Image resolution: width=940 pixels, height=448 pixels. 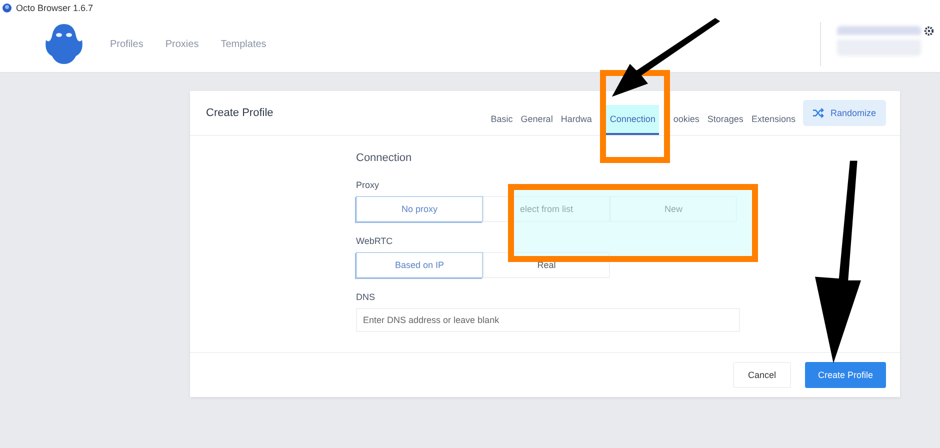 I want to click on field-label: WebRTC, so click(x=375, y=241).